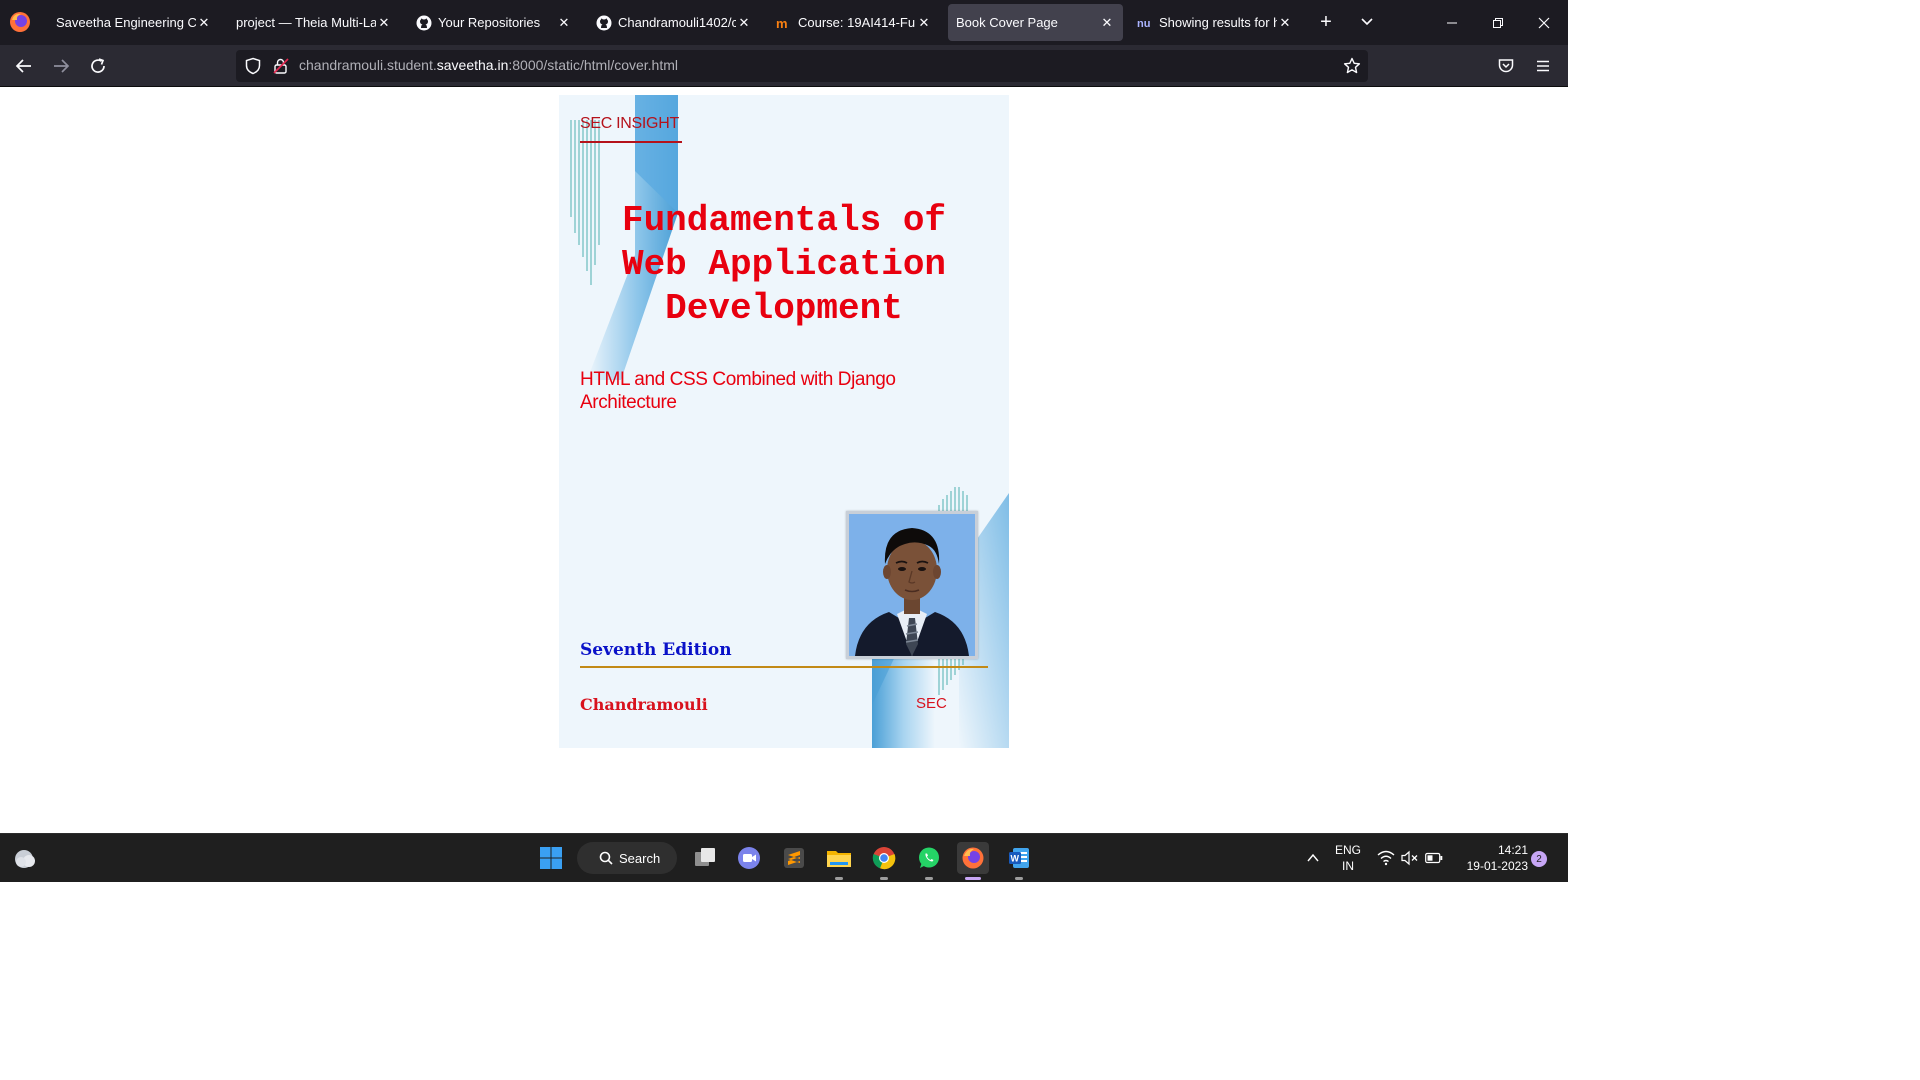 Image resolution: width=1920 pixels, height=1080 pixels. I want to click on title-line-3: Development, so click(784, 308).